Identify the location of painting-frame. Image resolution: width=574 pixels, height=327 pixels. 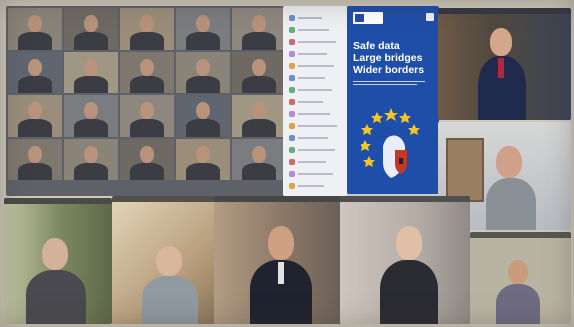
(465, 170).